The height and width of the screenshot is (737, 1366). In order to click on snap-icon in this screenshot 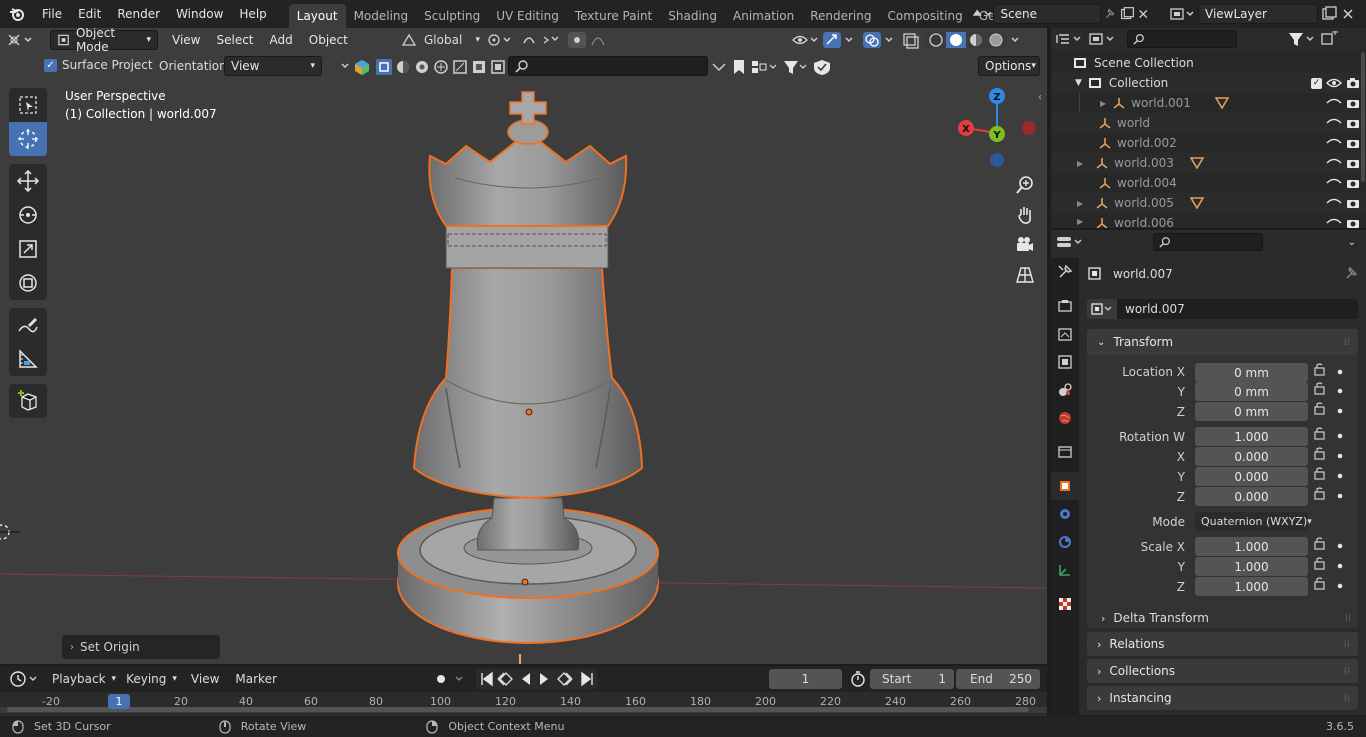, I will do `click(540, 40)`.